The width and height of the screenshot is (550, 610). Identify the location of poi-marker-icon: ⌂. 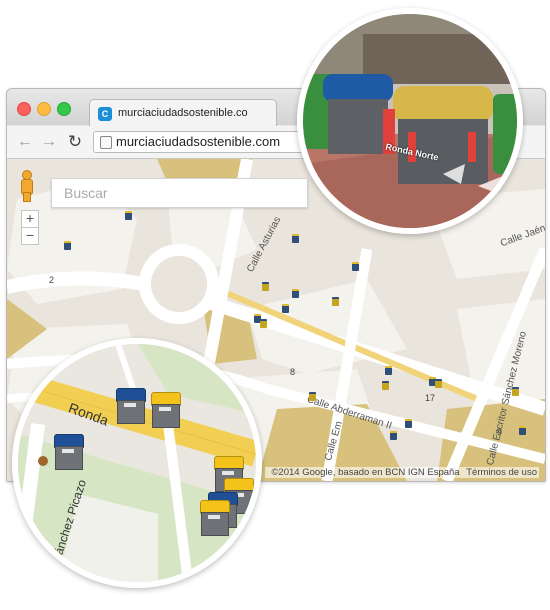
(233, 381).